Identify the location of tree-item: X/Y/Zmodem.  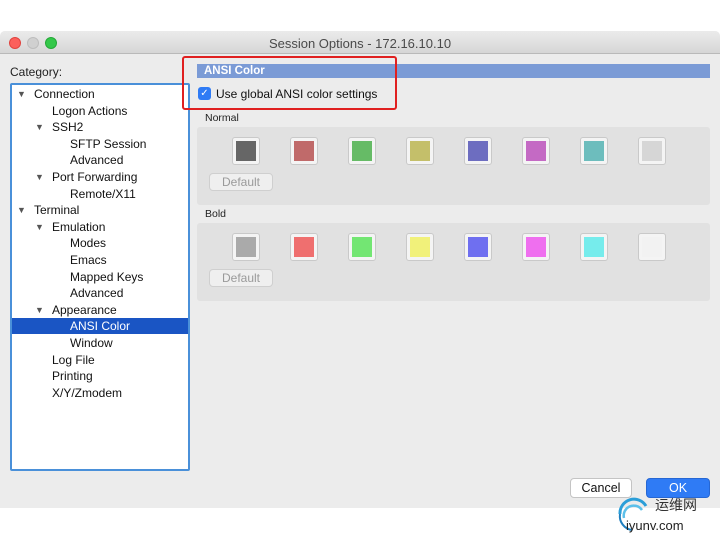
(100, 393).